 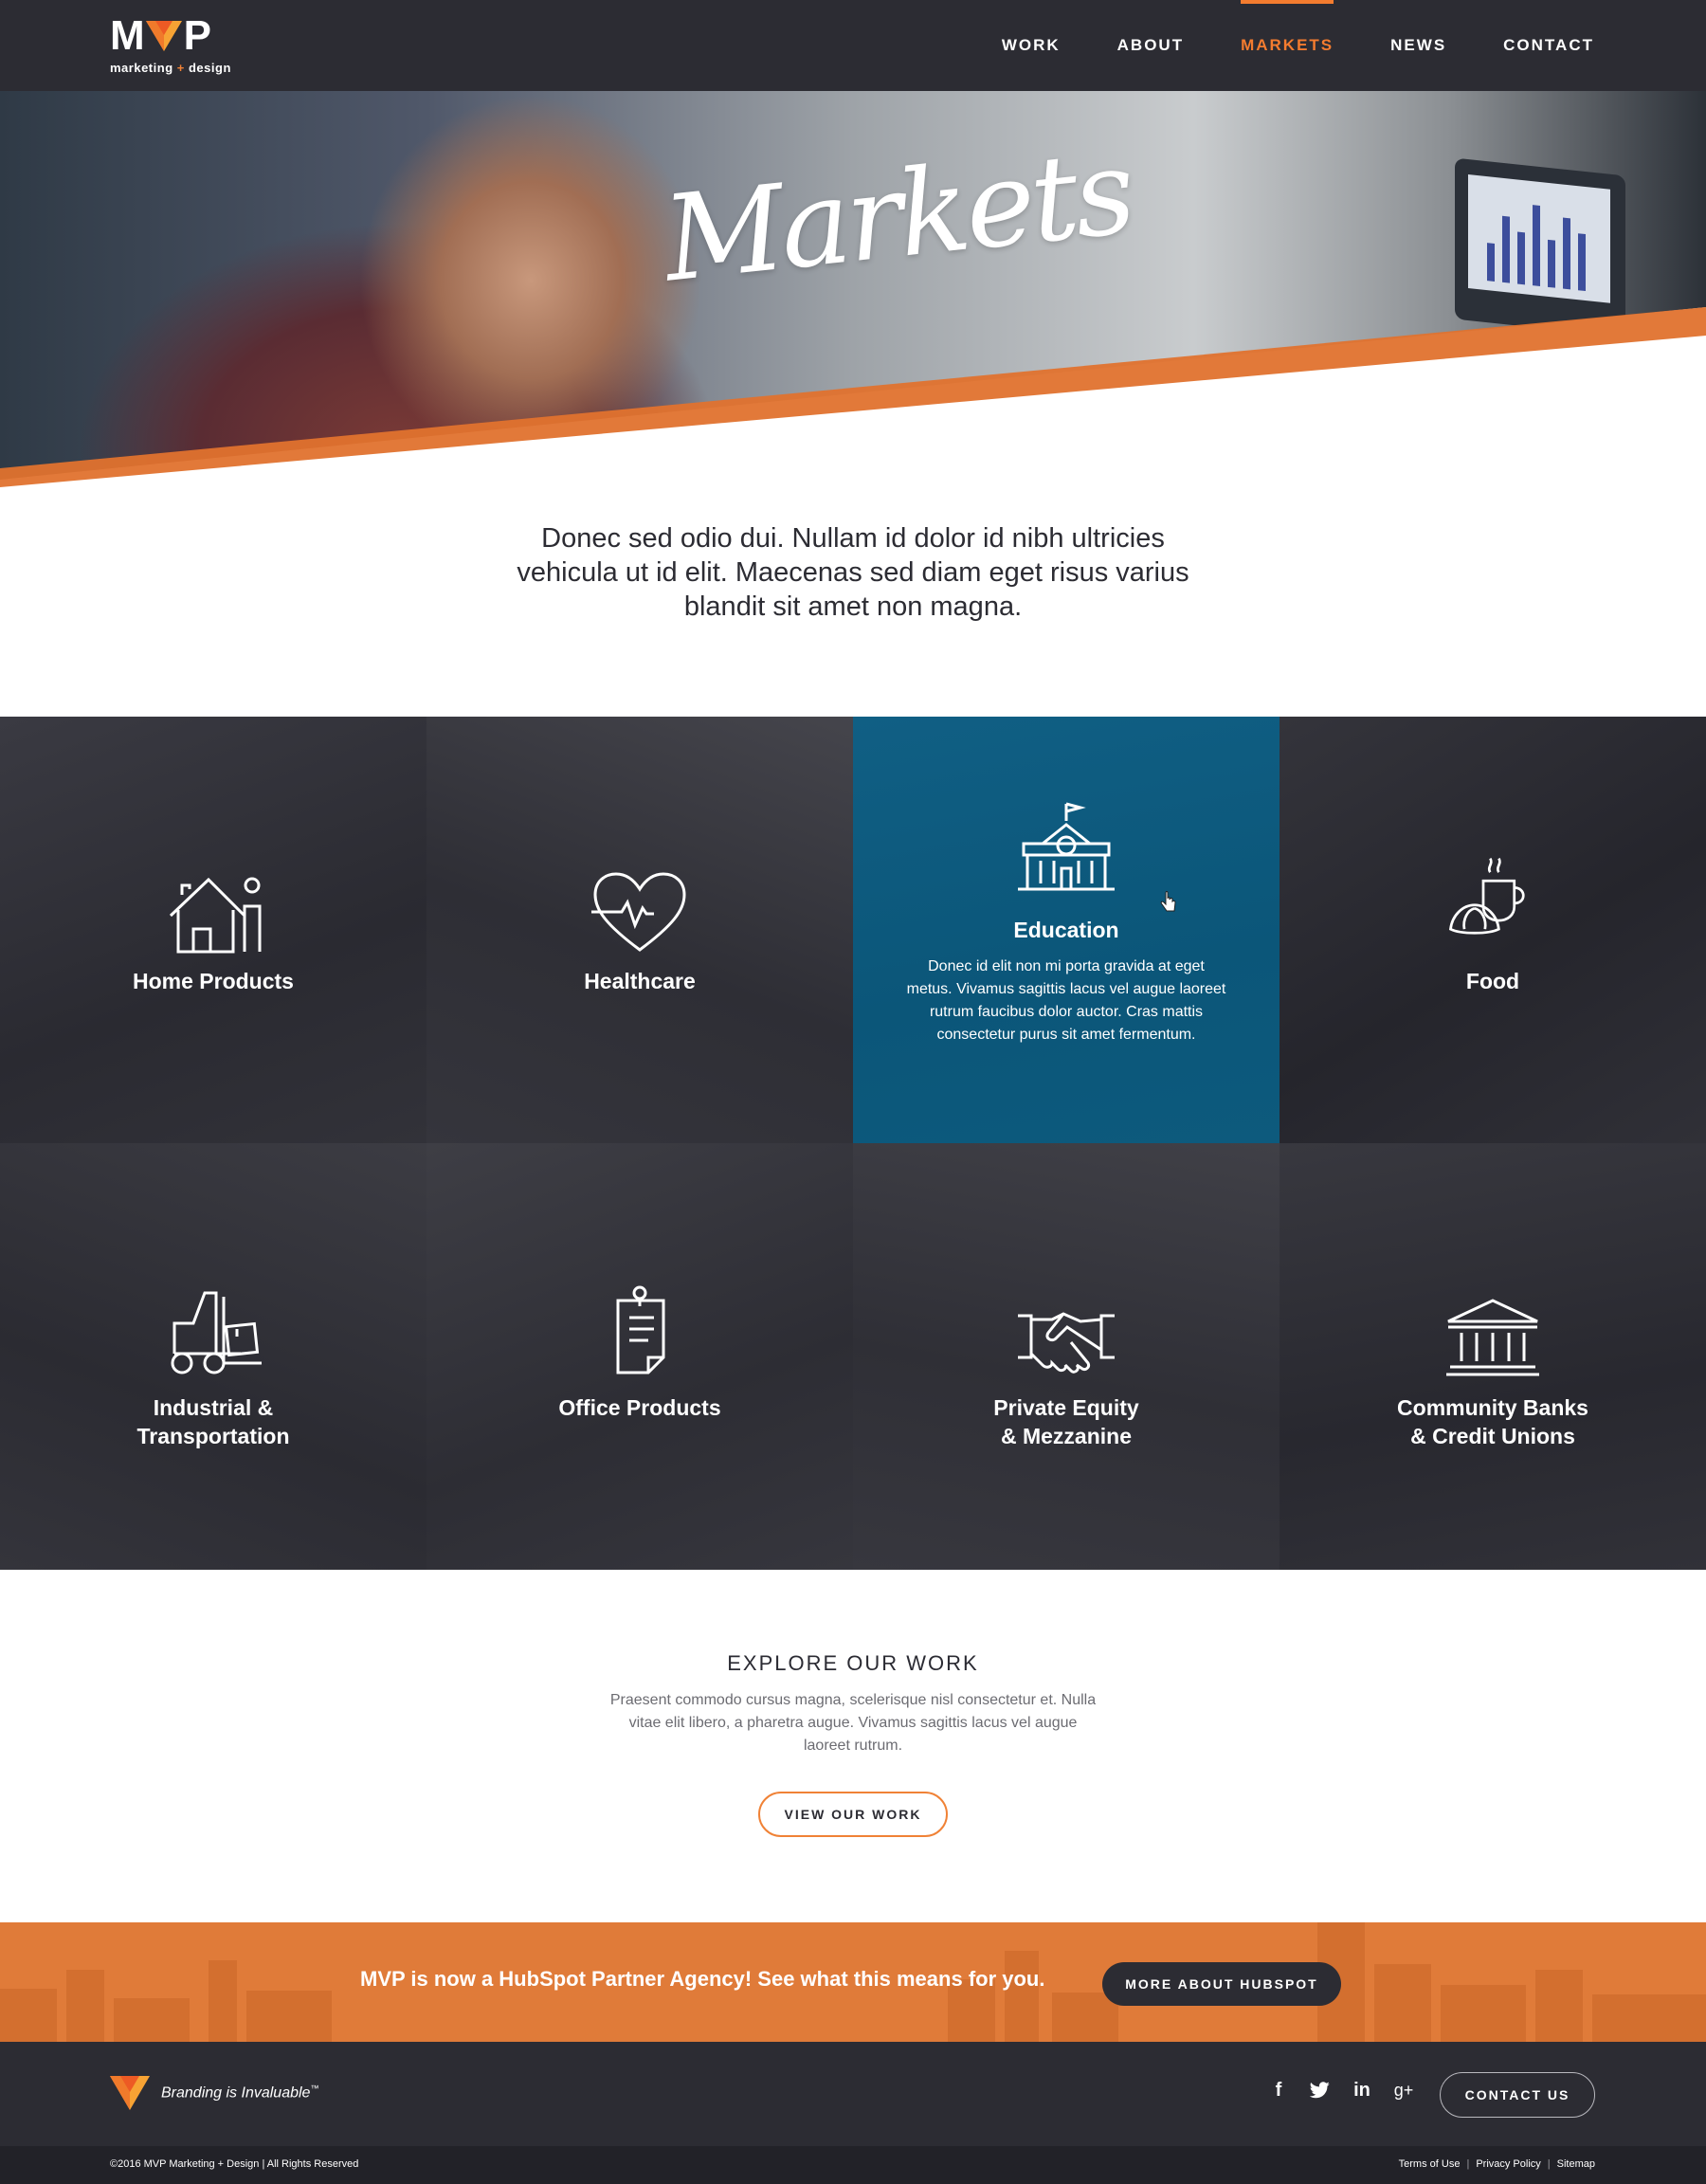 I want to click on contact-us-button: CONTACT US, so click(x=1517, y=2095).